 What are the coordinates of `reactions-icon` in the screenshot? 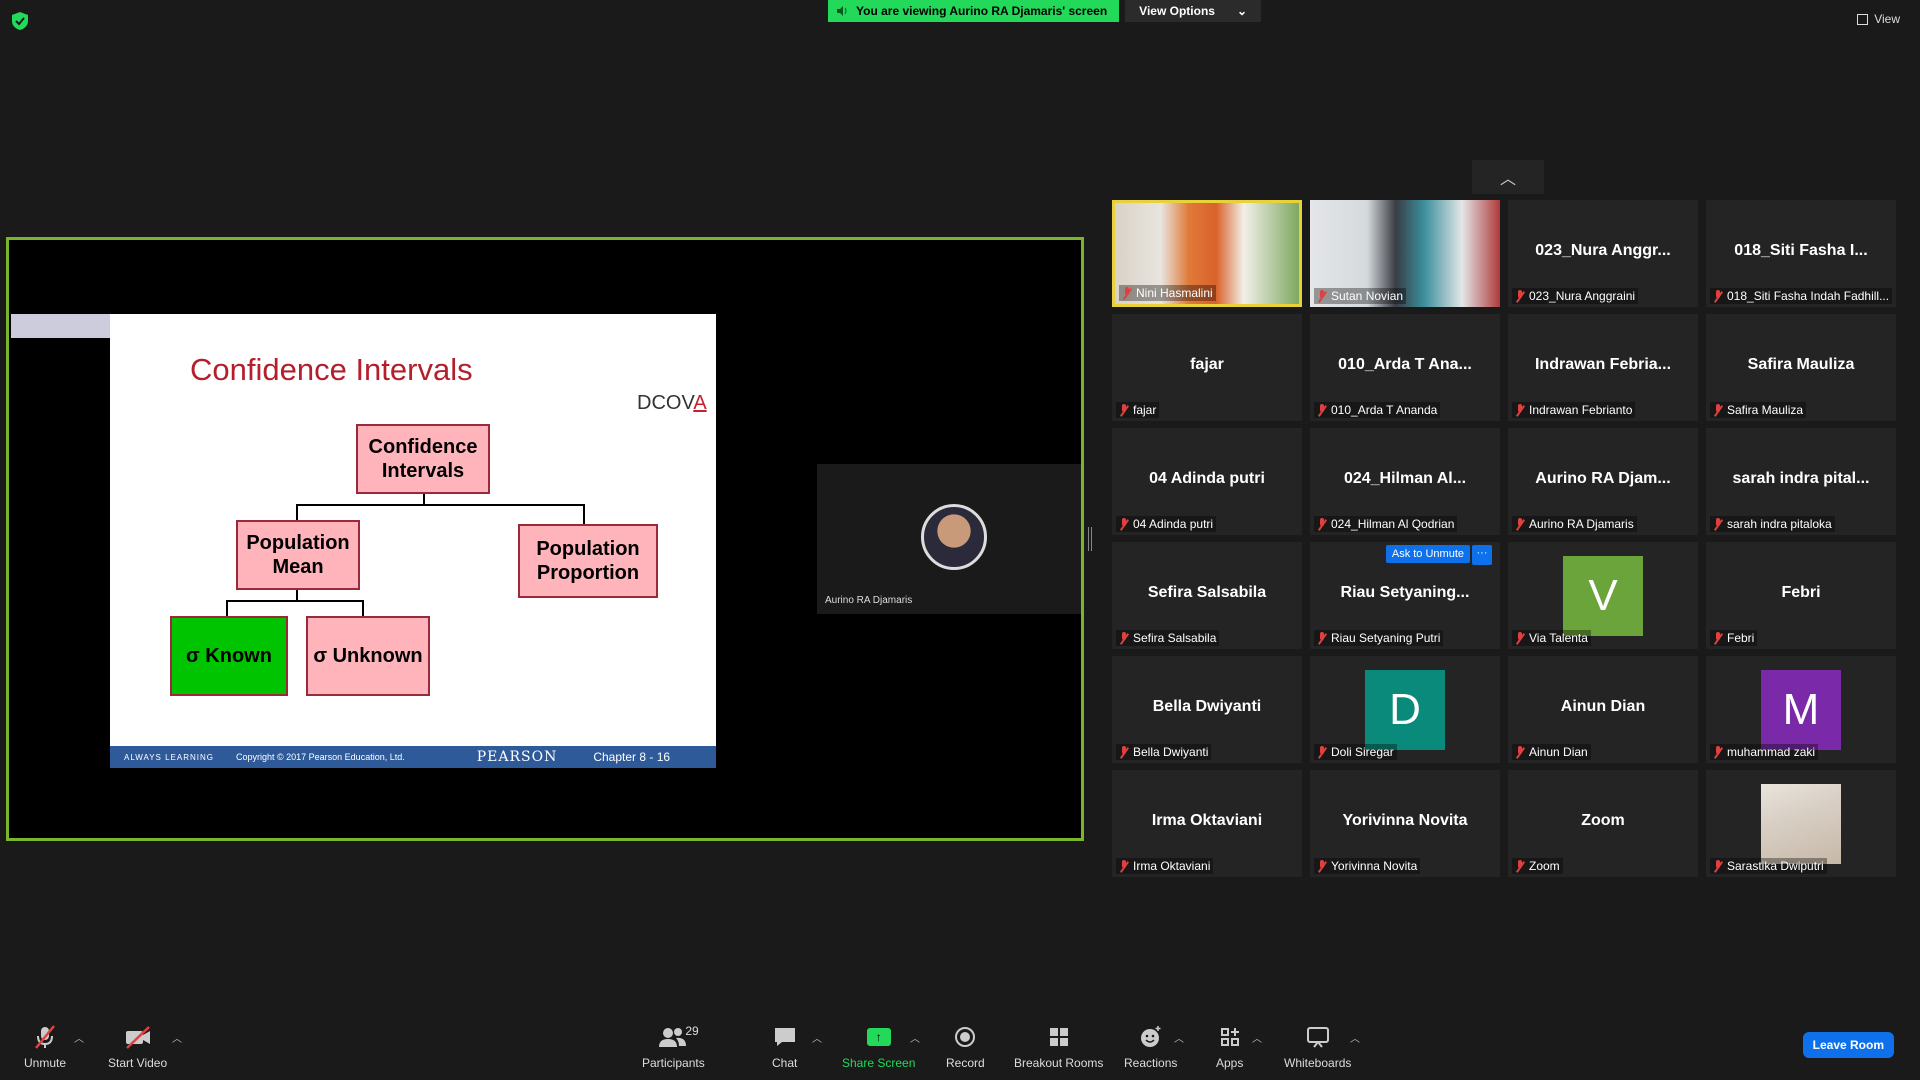 It's located at (1150, 1036).